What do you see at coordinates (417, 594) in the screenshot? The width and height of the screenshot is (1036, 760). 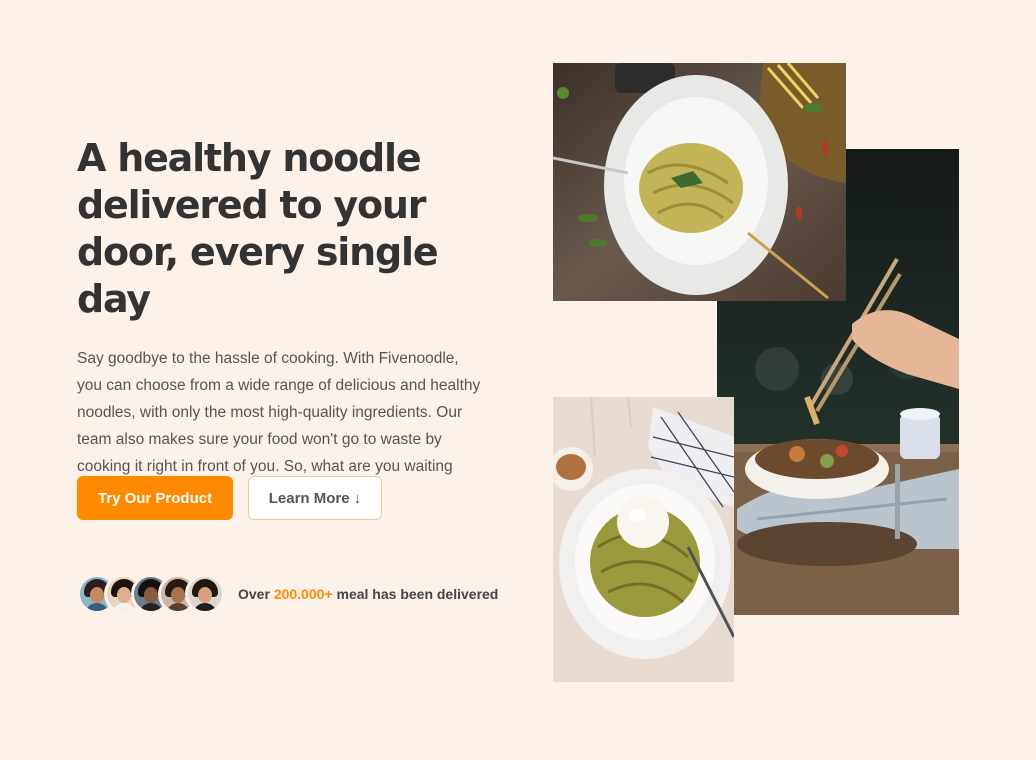 I see `delivered-suffix: meal has been delivered` at bounding box center [417, 594].